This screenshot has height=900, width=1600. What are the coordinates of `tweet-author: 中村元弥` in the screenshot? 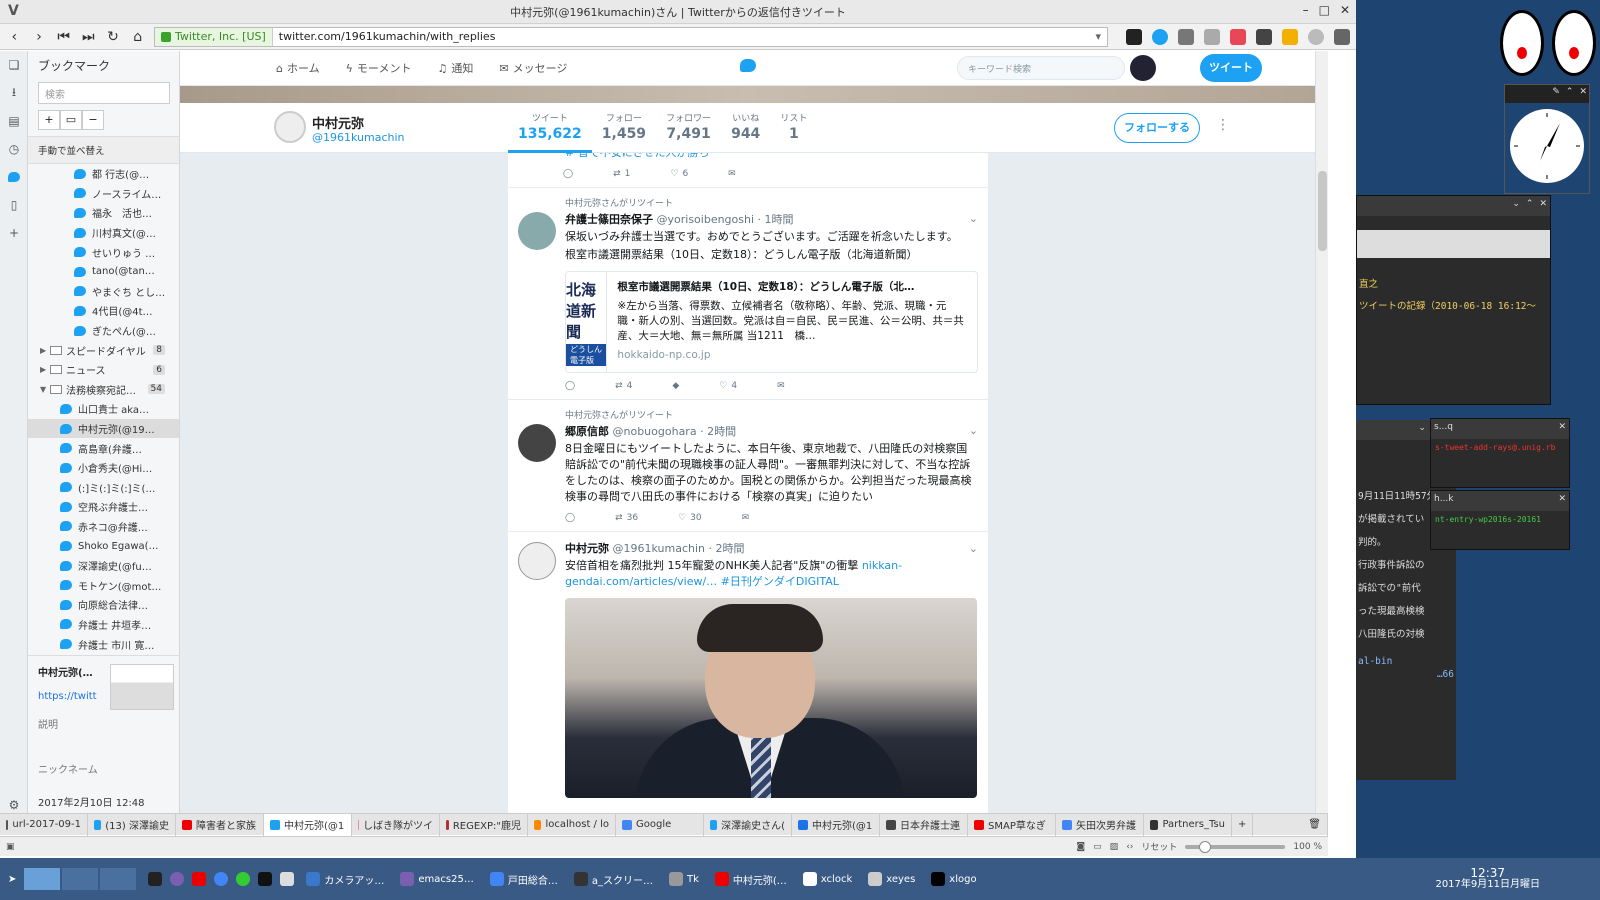 It's located at (587, 548).